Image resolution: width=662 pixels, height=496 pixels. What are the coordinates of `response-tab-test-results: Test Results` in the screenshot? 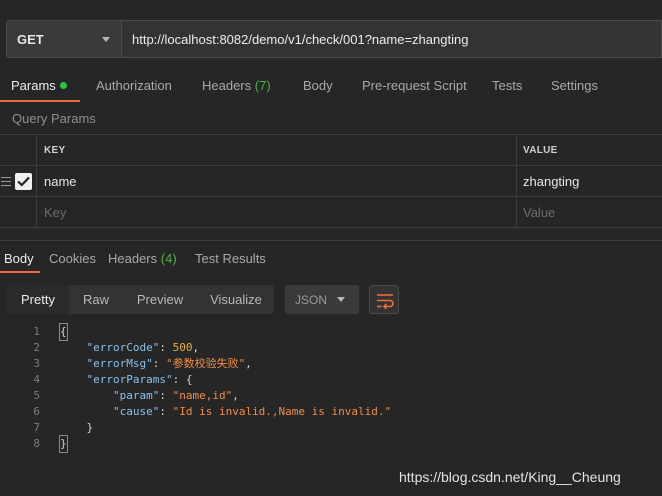 It's located at (230, 258).